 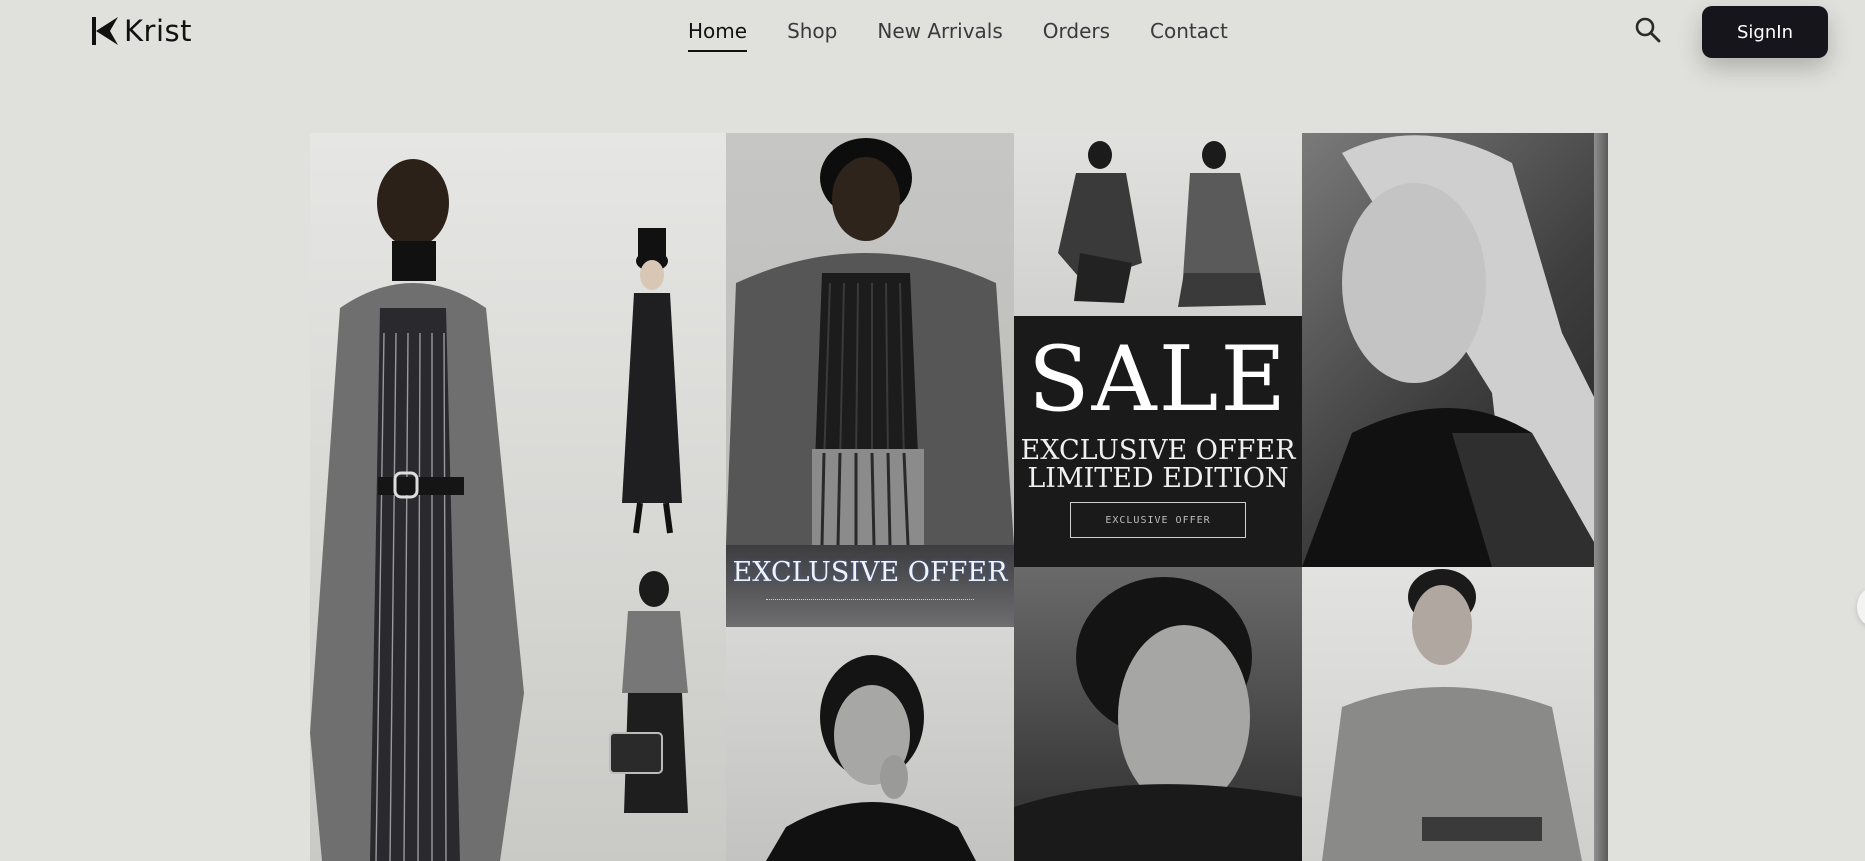 I want to click on nav-new-arrivals: New Arrivals, so click(x=939, y=33).